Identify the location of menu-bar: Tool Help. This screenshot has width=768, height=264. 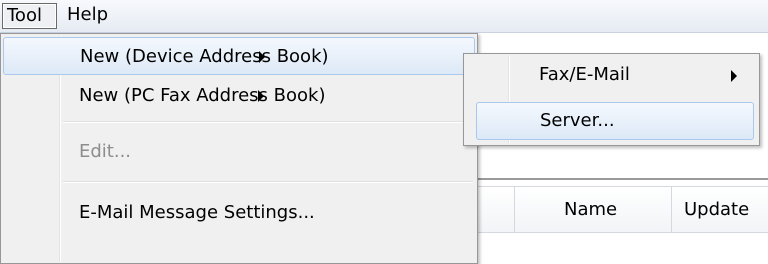
(384, 16).